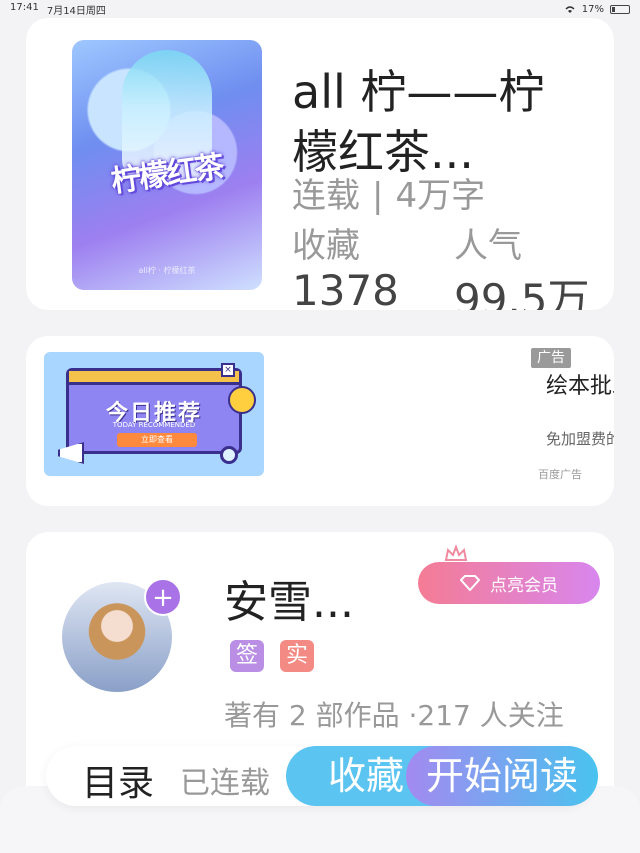 The width and height of the screenshot is (640, 853). Describe the element at coordinates (163, 597) in the screenshot. I see `follow-button: +` at that location.